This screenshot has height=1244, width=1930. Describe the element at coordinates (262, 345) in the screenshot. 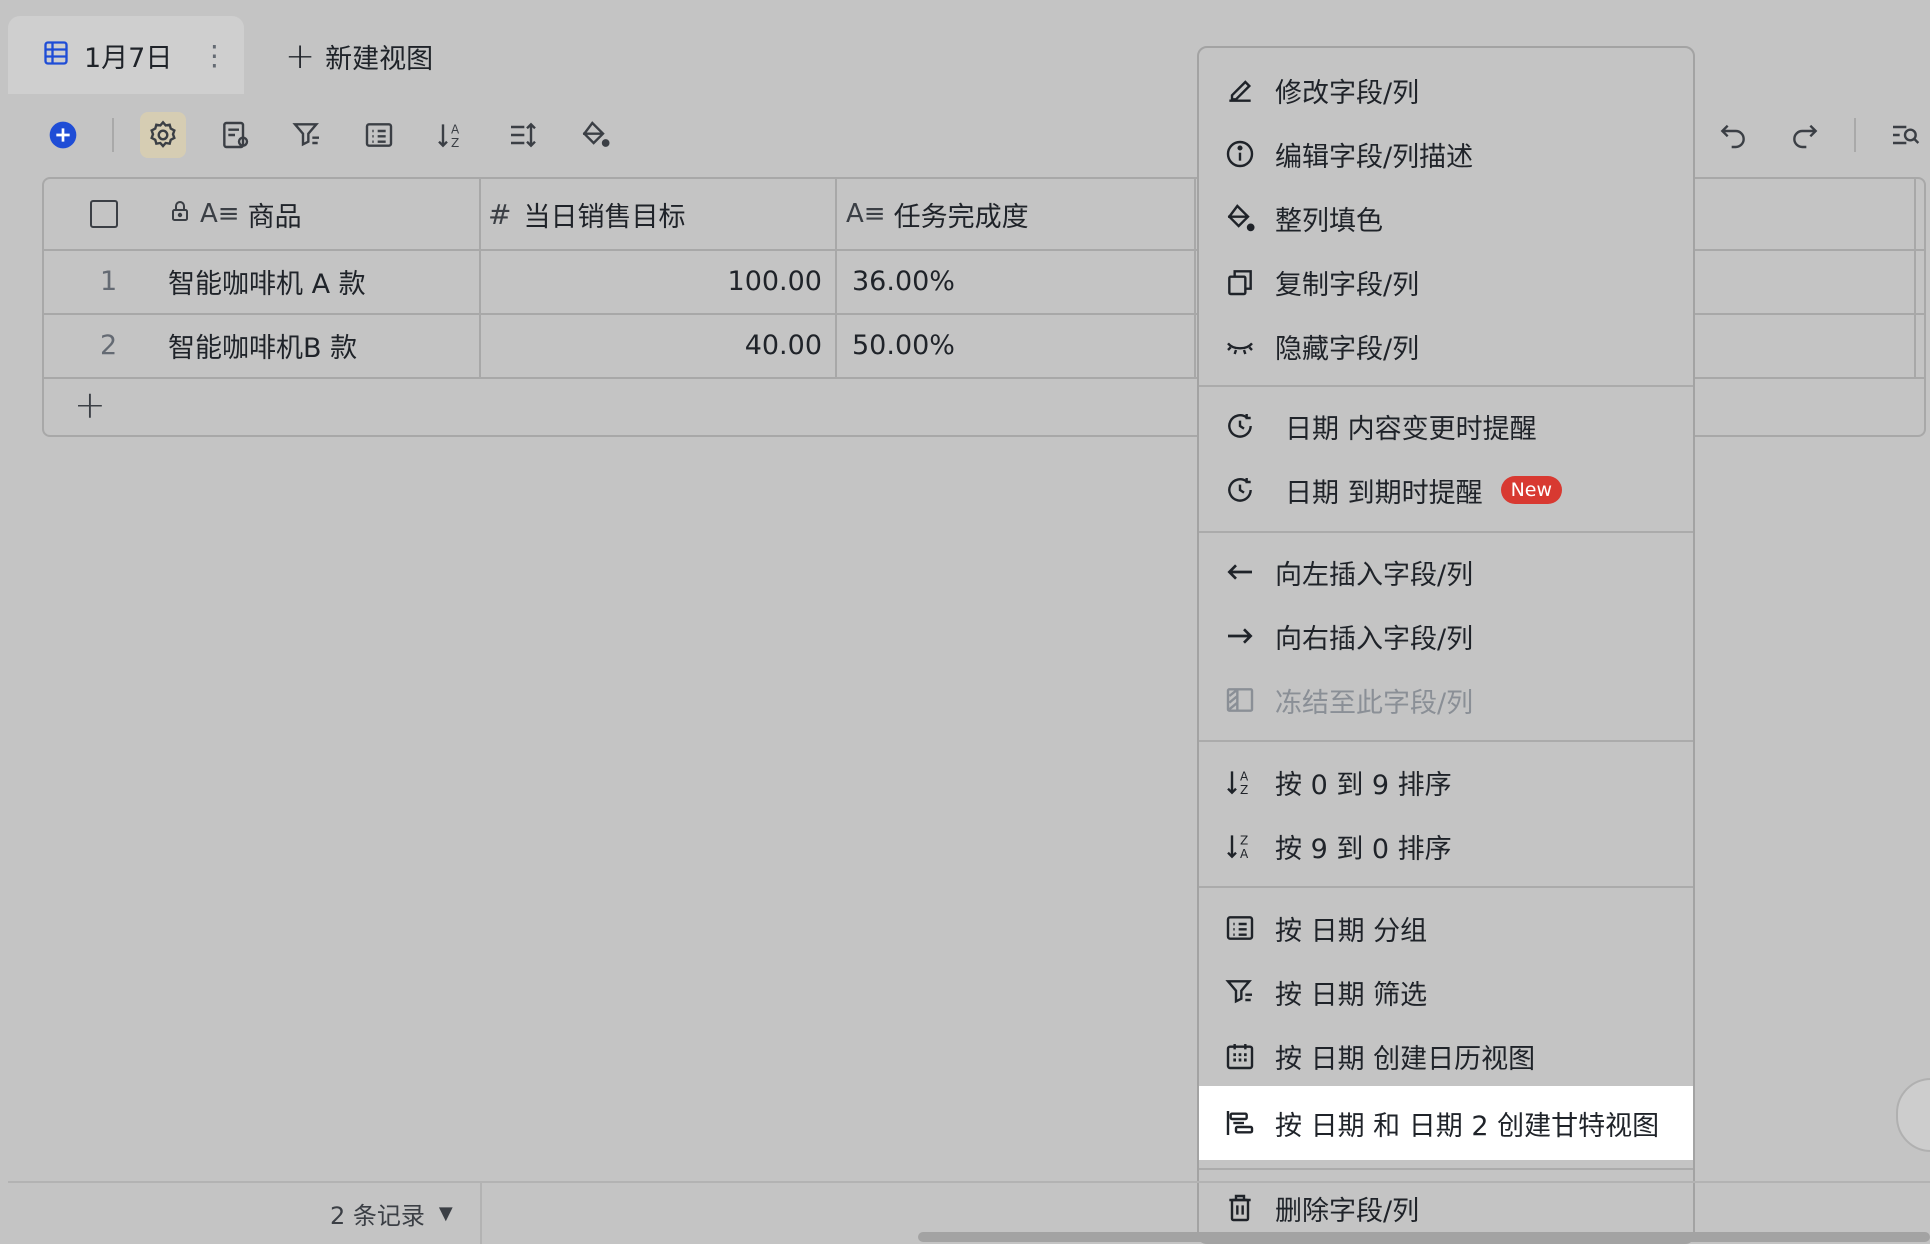

I see `product-cell: 智能咖啡机B 款` at that location.